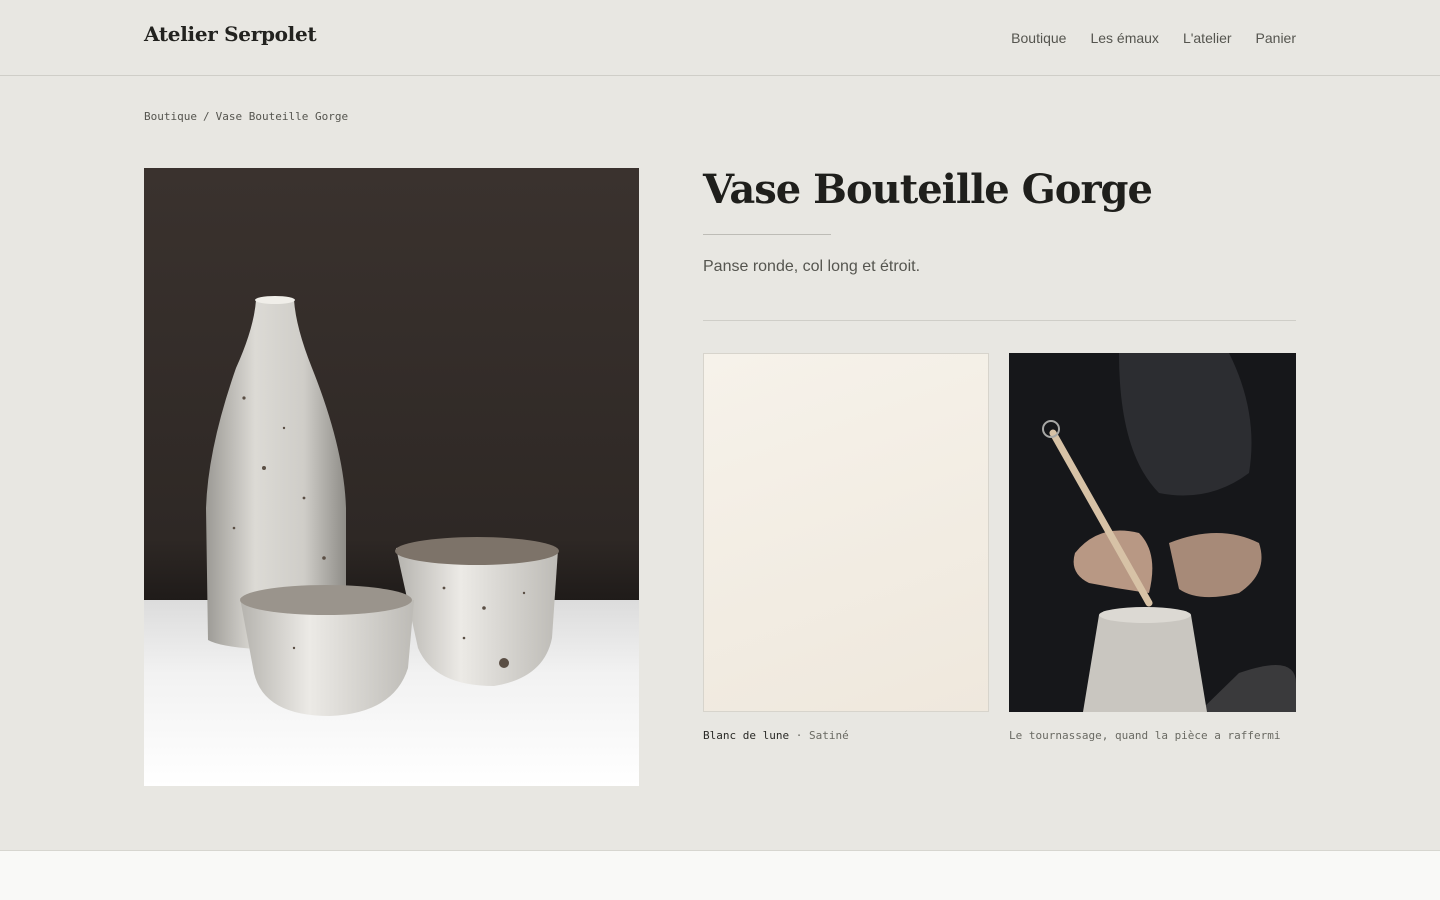 This screenshot has width=1440, height=900. What do you see at coordinates (382, 506) in the screenshot?
I see `ceramics-illustration` at bounding box center [382, 506].